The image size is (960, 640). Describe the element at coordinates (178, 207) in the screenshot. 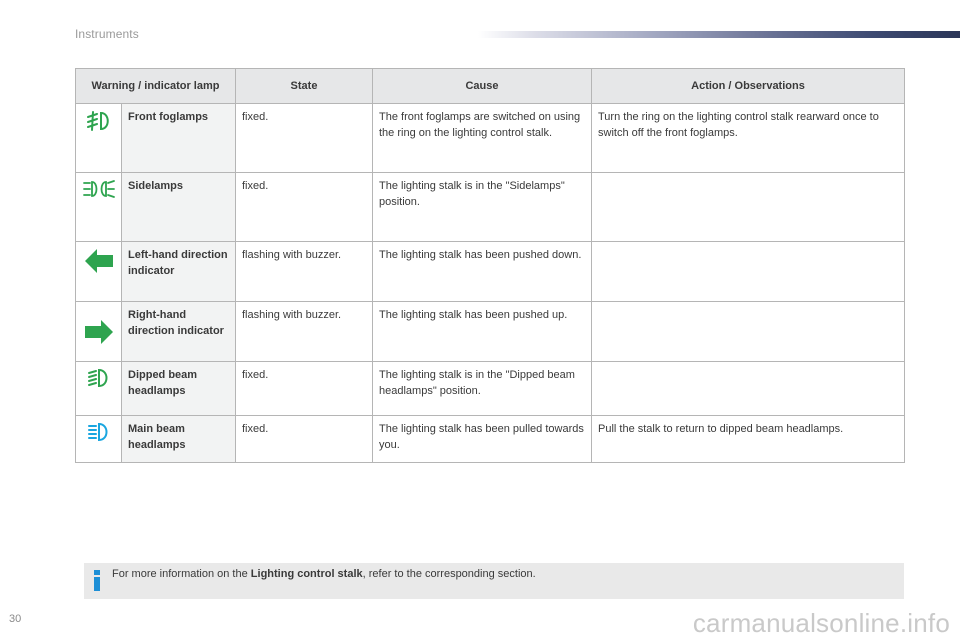

I see `lamp-name: Sidelamps` at that location.